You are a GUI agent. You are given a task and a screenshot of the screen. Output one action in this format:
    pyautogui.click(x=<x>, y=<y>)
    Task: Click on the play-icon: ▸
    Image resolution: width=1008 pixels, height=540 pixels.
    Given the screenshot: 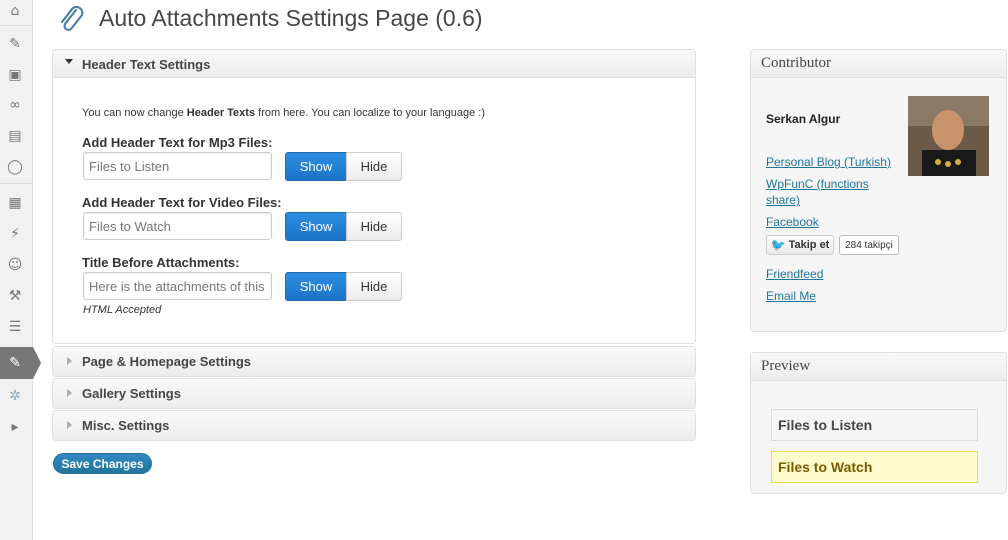 What is the action you would take?
    pyautogui.click(x=15, y=427)
    